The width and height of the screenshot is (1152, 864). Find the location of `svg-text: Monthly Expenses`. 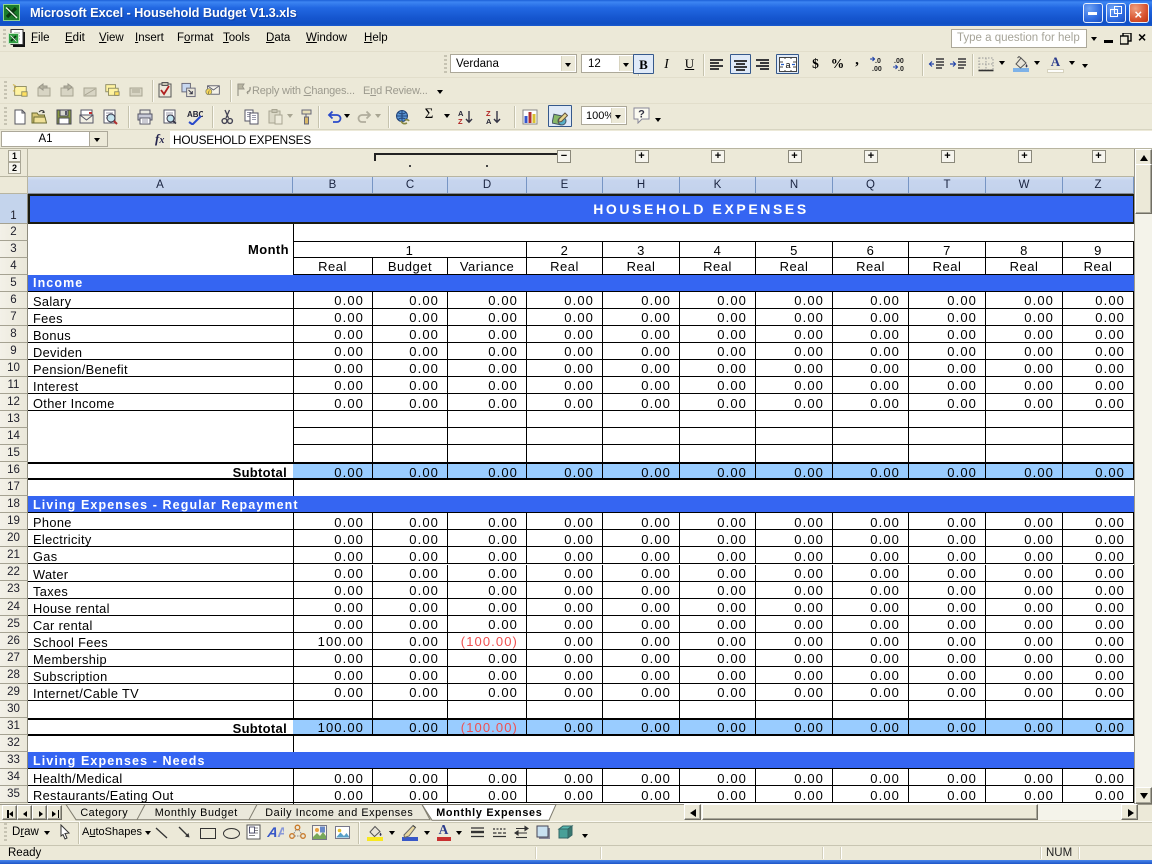

svg-text: Monthly Expenses is located at coordinates (489, 813).